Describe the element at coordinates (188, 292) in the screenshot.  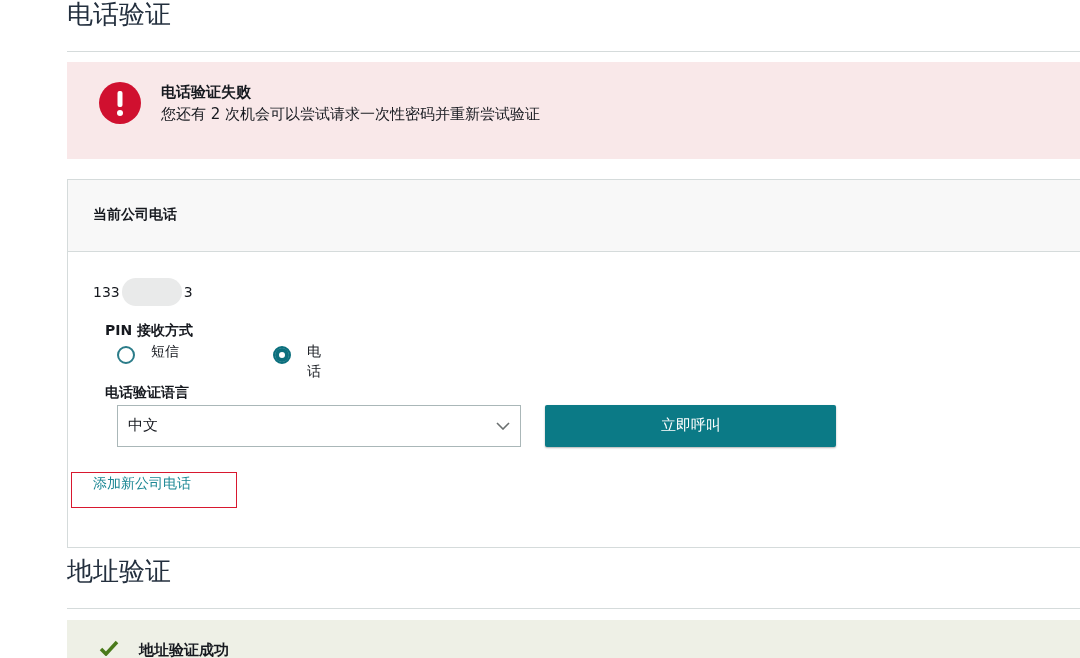
I see `phone-number-end: 3` at that location.